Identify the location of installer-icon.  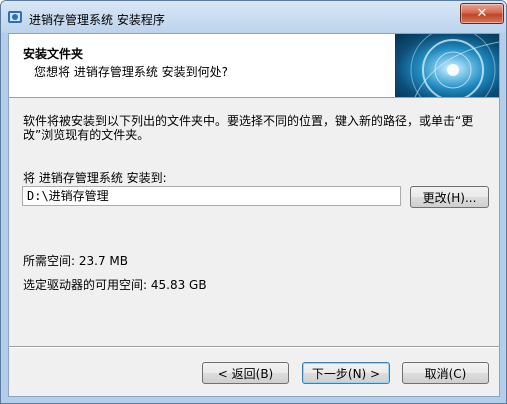
(15, 17).